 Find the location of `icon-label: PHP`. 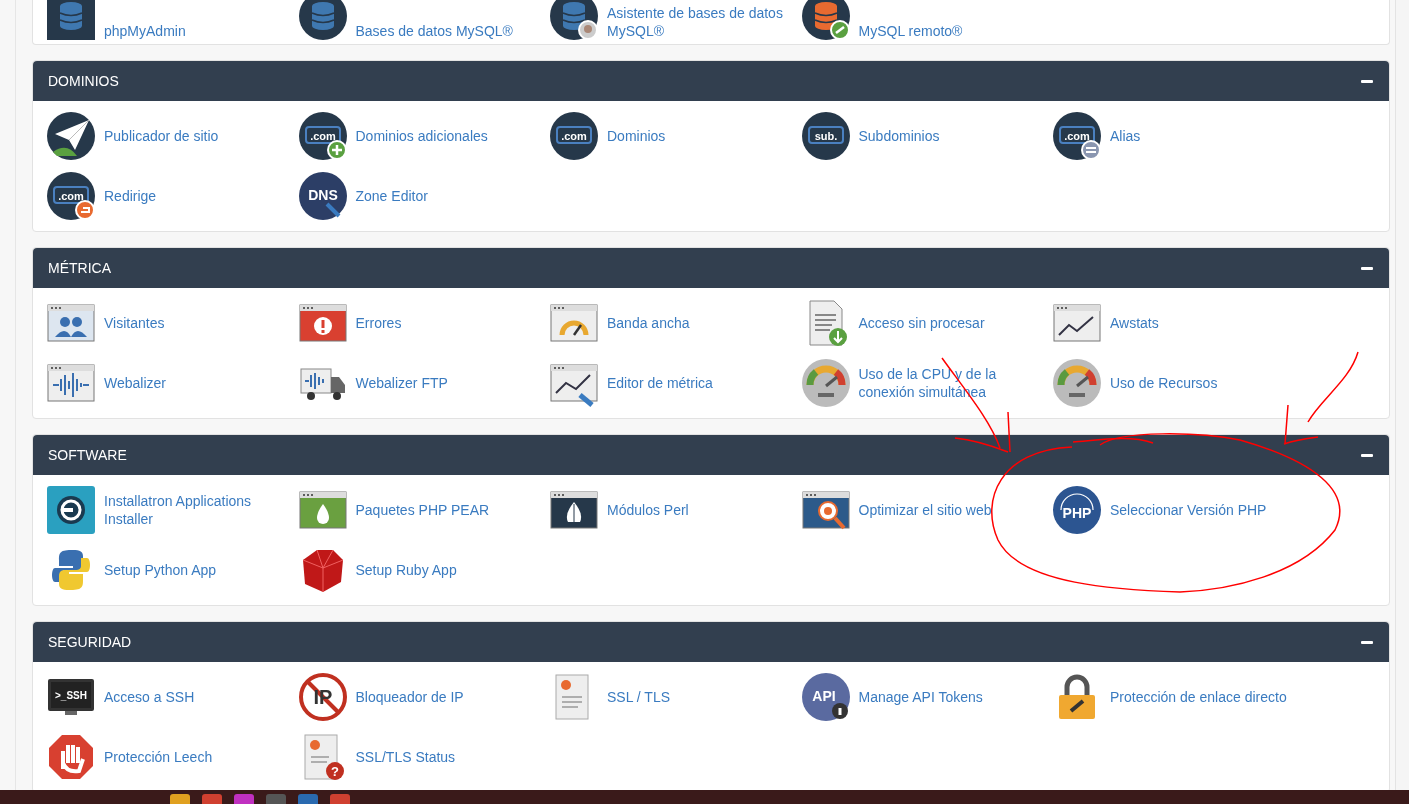

icon-label: PHP is located at coordinates (1077, 513).